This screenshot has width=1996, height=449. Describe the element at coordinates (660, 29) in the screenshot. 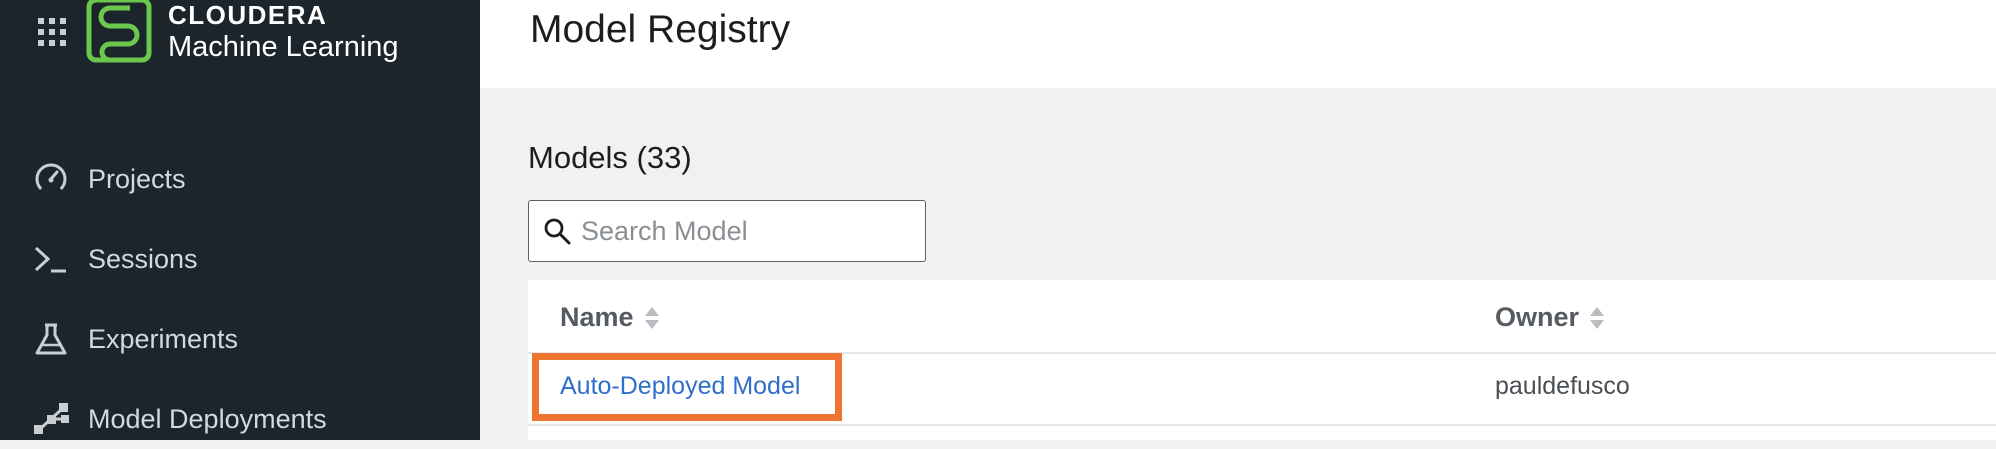

I see `page-title: Model Registry` at that location.